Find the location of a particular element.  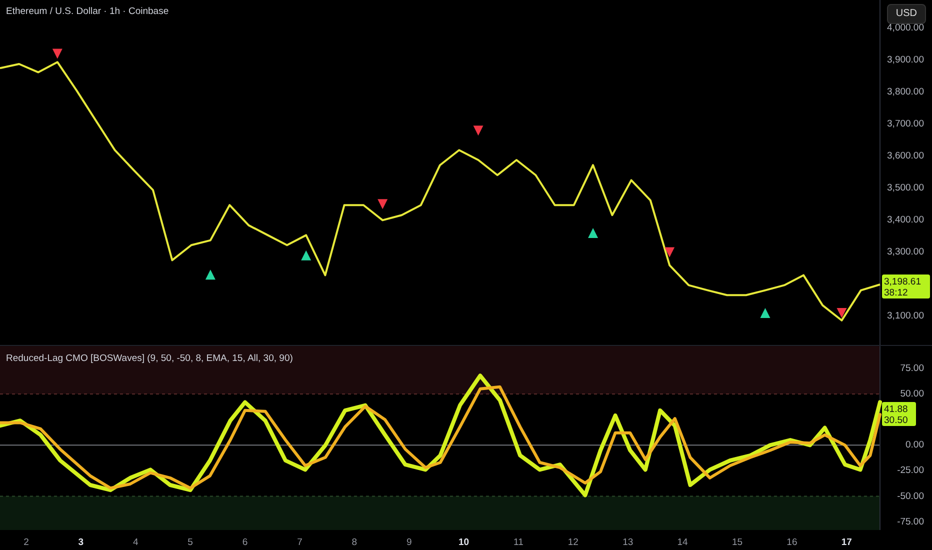

price-axis-label: 3,100.00 is located at coordinates (905, 316).